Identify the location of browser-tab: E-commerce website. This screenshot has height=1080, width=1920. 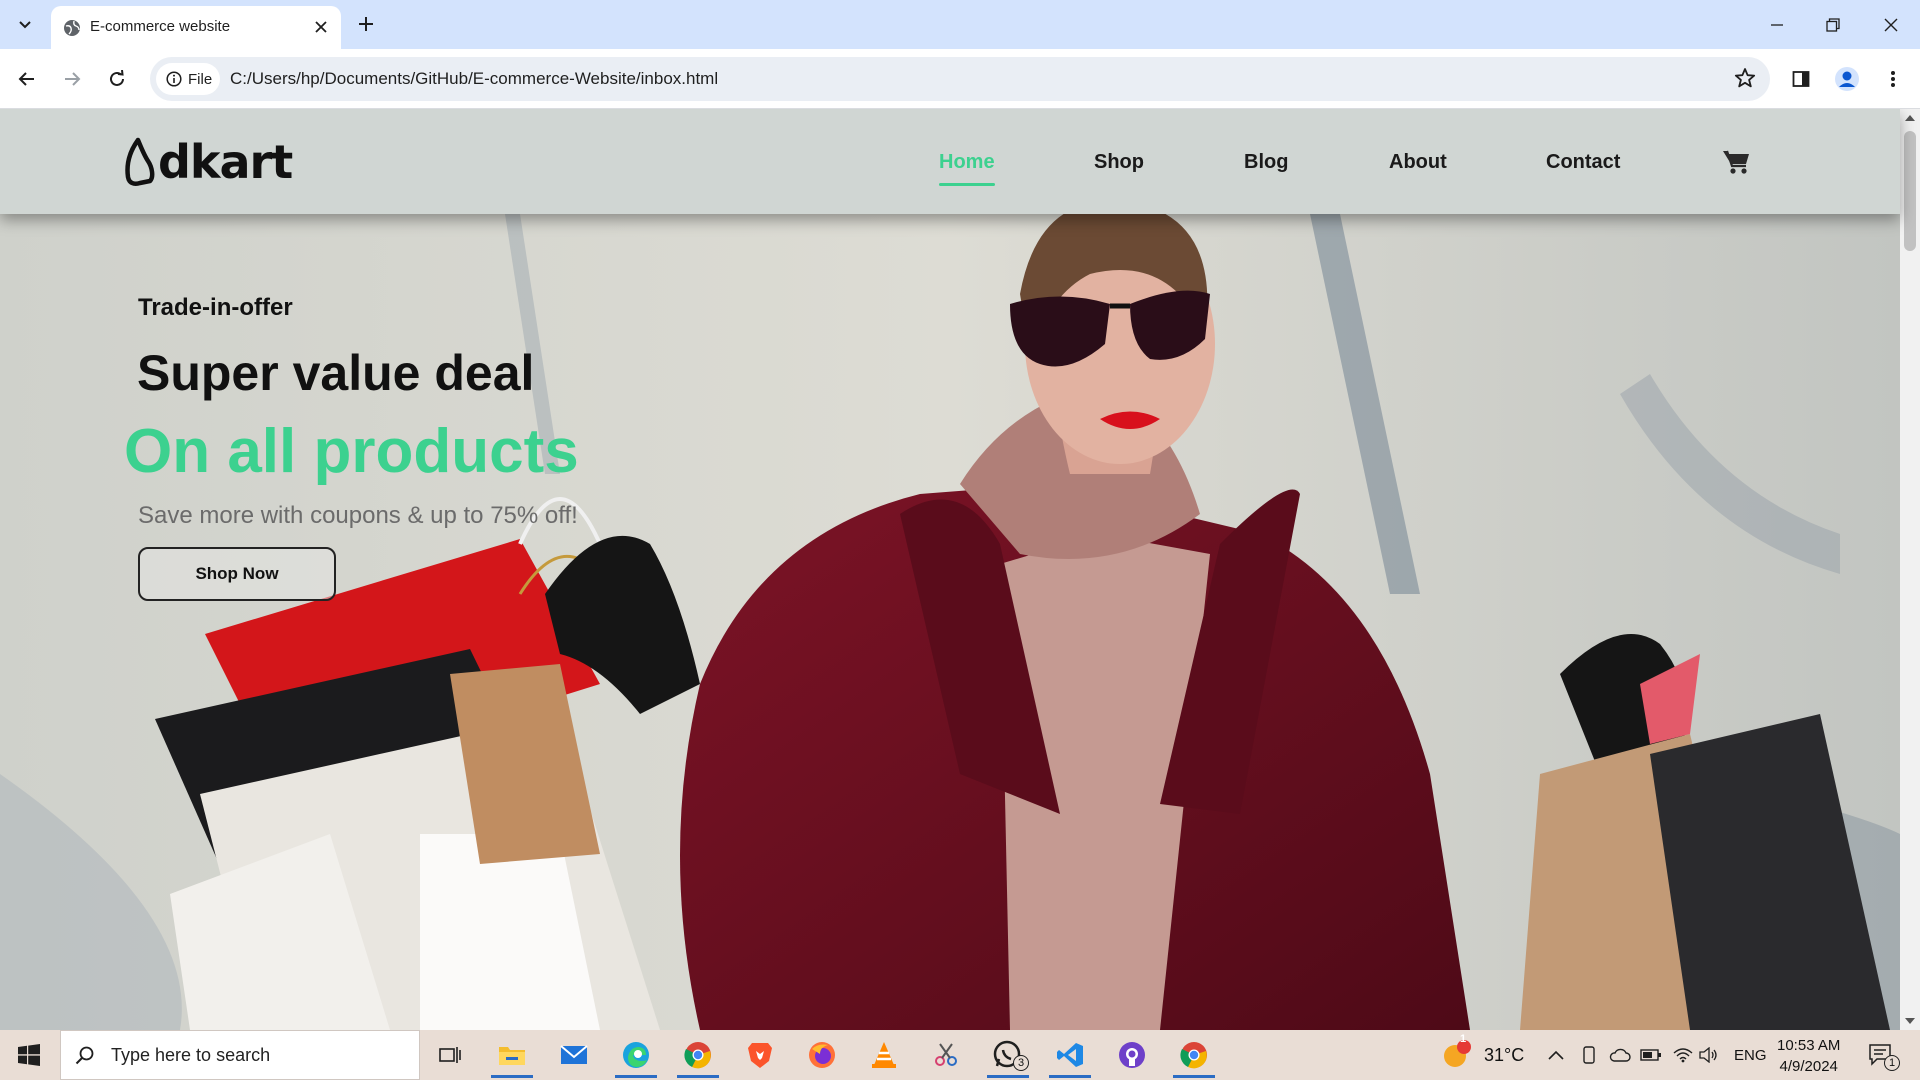
(196, 27).